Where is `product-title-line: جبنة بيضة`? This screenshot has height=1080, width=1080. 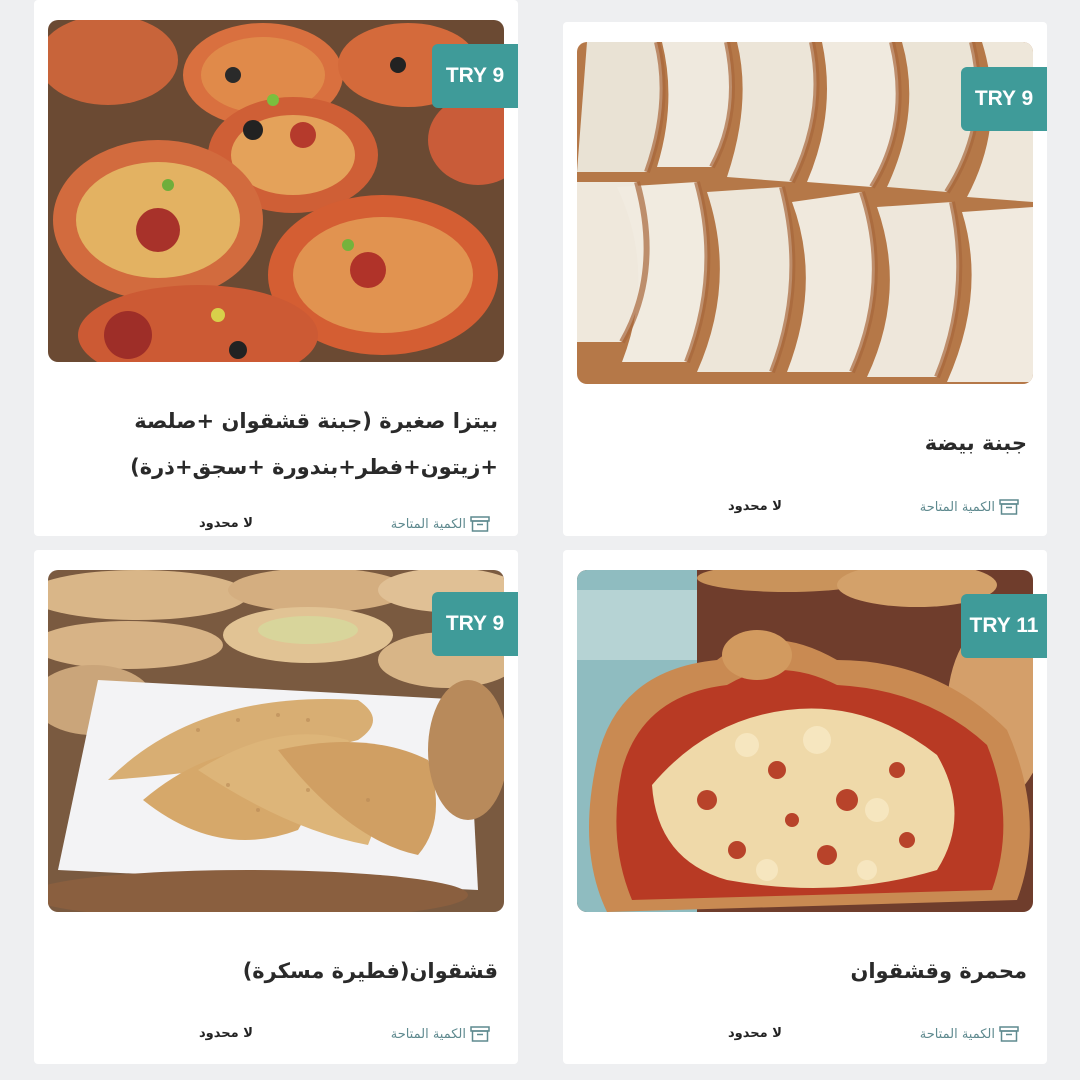 product-title-line: جبنة بيضة is located at coordinates (975, 443).